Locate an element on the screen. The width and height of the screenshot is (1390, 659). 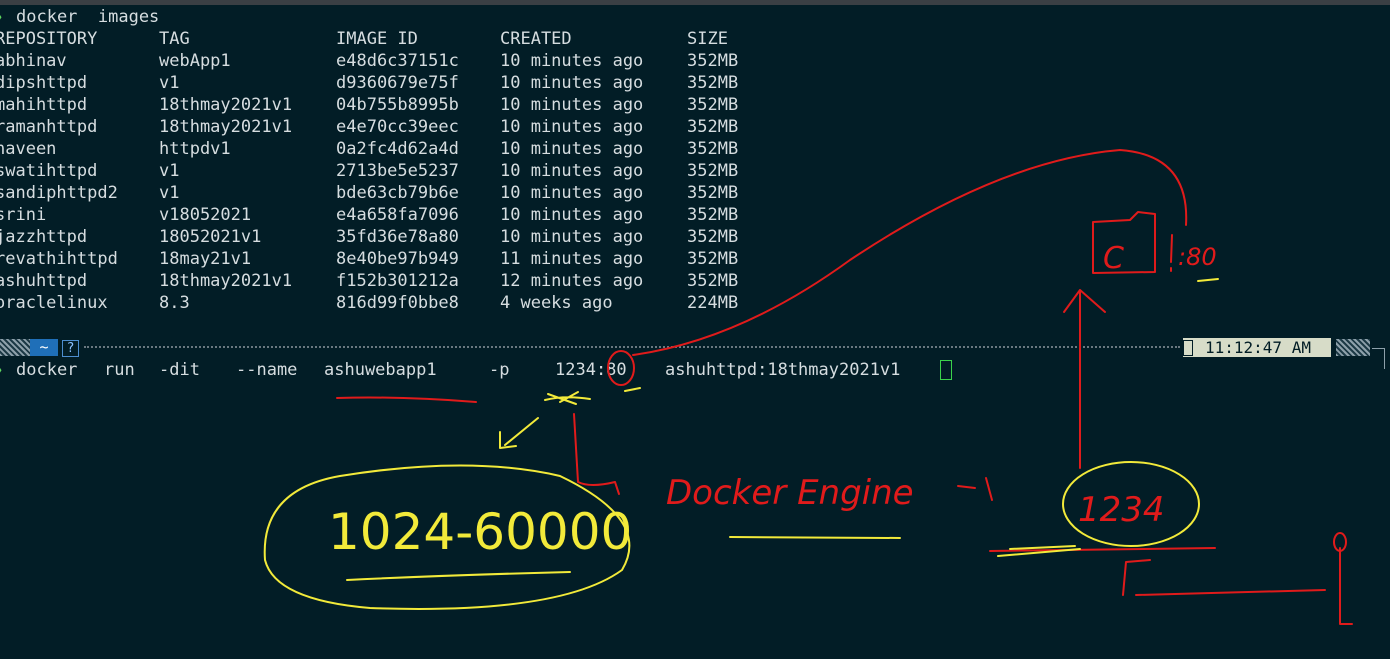
range-arrow is located at coordinates (519, 433).